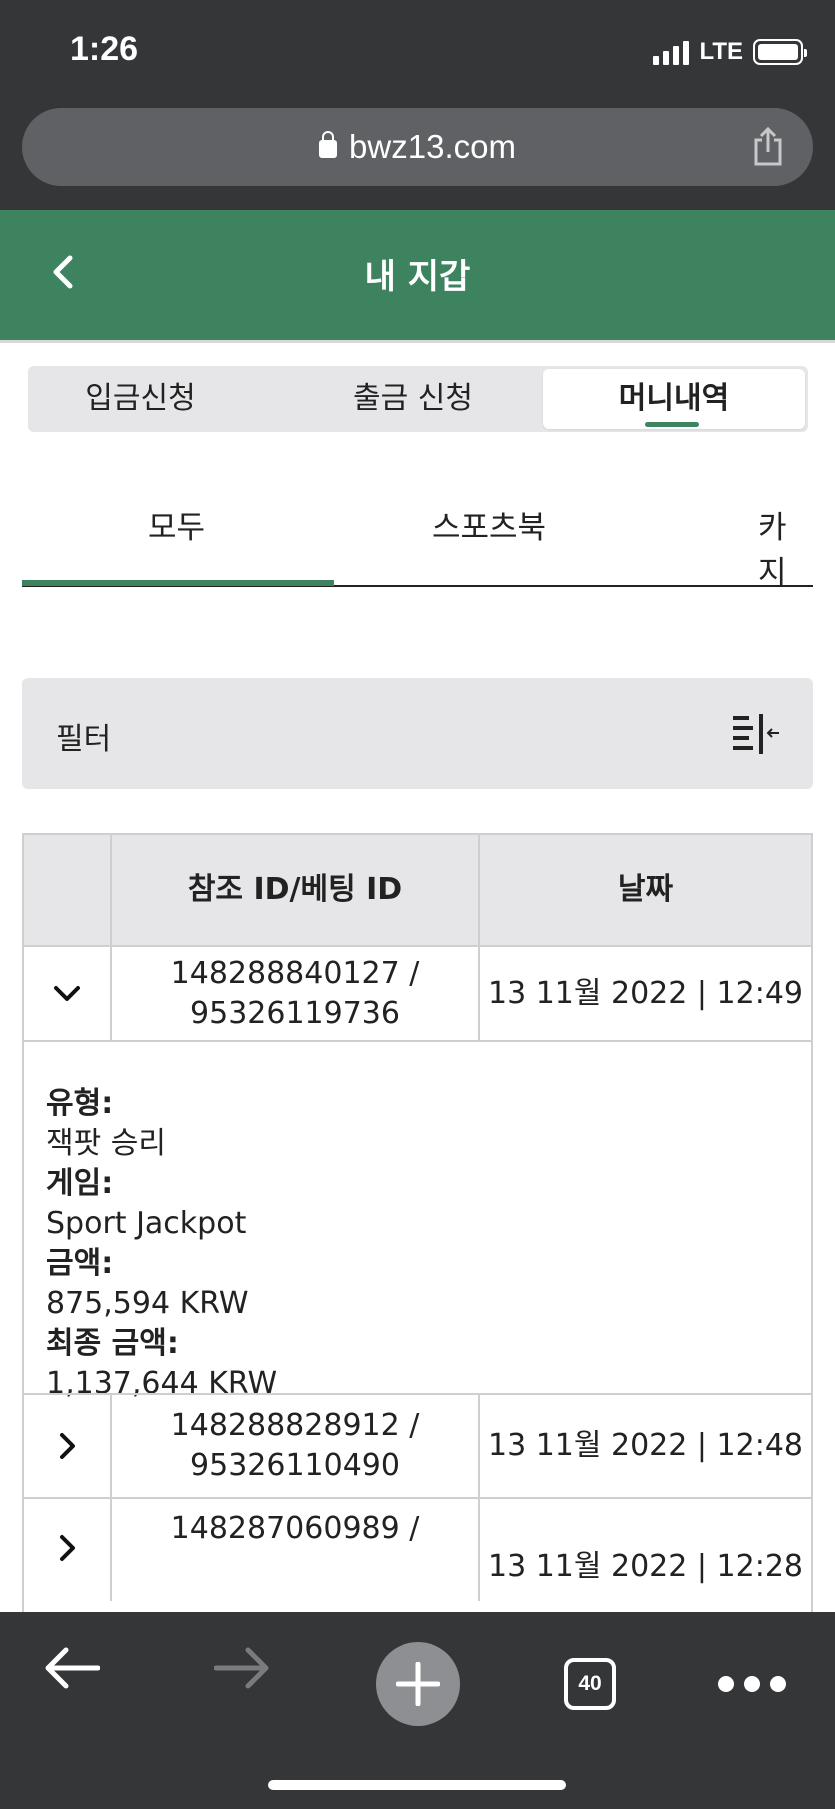  Describe the element at coordinates (140, 399) in the screenshot. I see `segment-deposit: 입금신청` at that location.